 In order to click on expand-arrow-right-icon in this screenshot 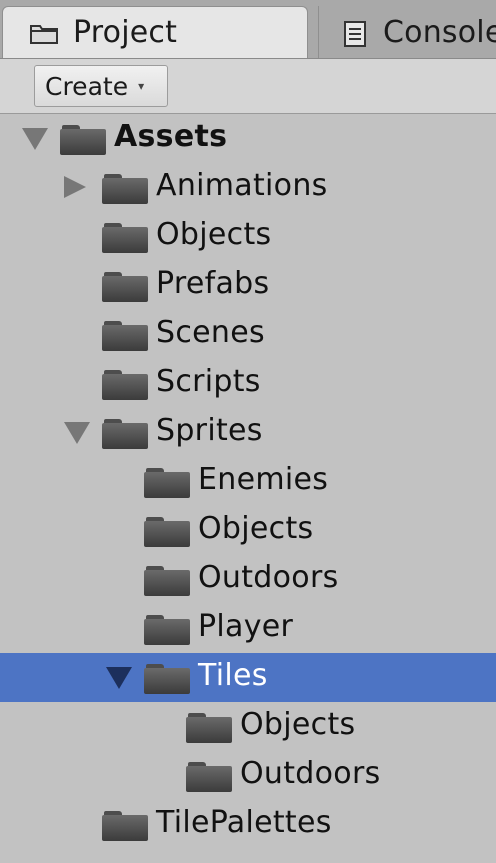, I will do `click(75, 187)`.